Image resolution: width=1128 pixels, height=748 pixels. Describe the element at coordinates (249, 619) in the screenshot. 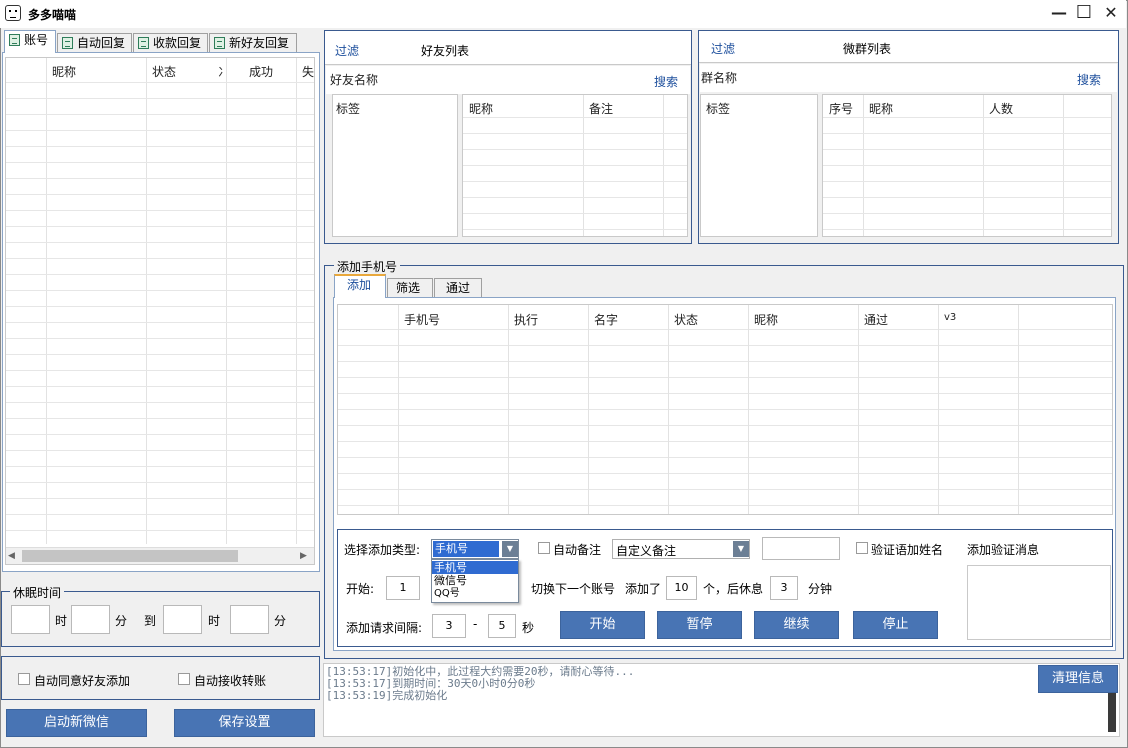

I see `sleep-end-minute-input` at that location.